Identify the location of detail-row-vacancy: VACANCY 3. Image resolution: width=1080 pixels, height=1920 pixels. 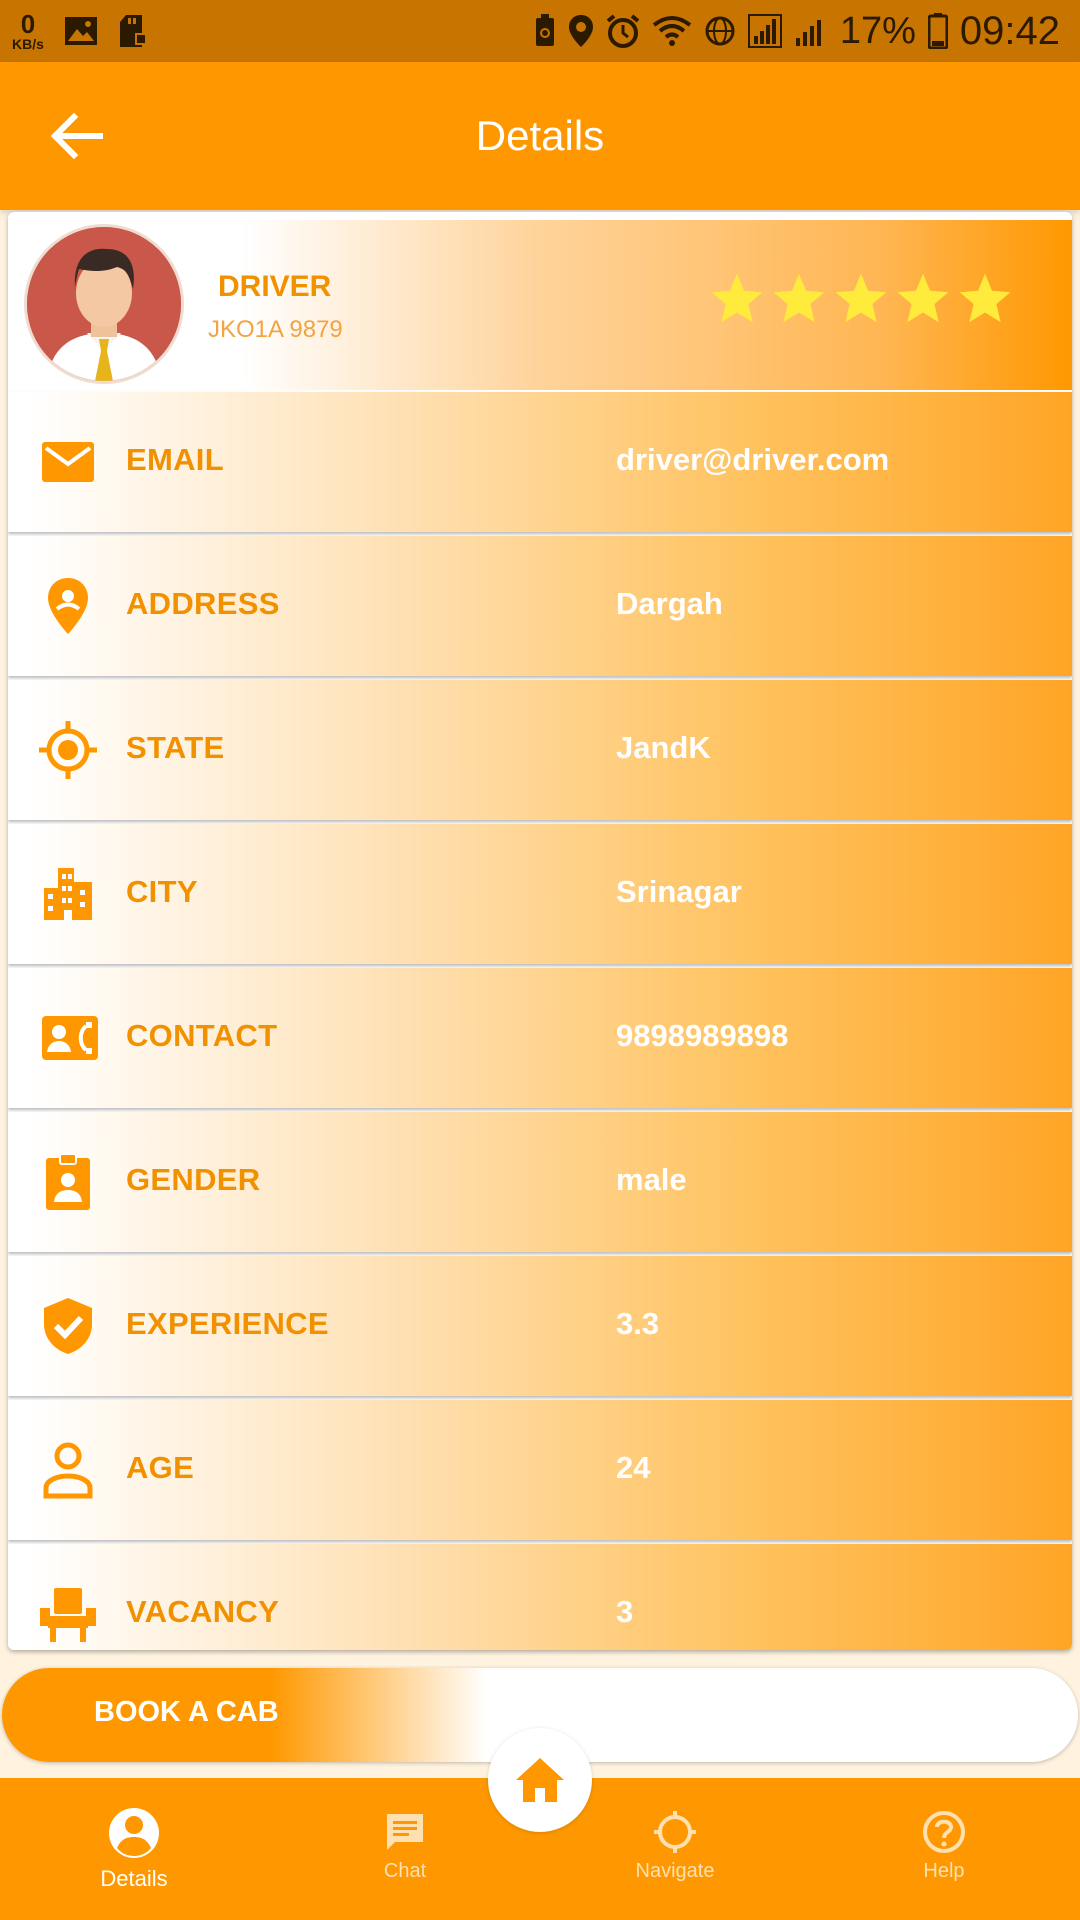
(540, 1597).